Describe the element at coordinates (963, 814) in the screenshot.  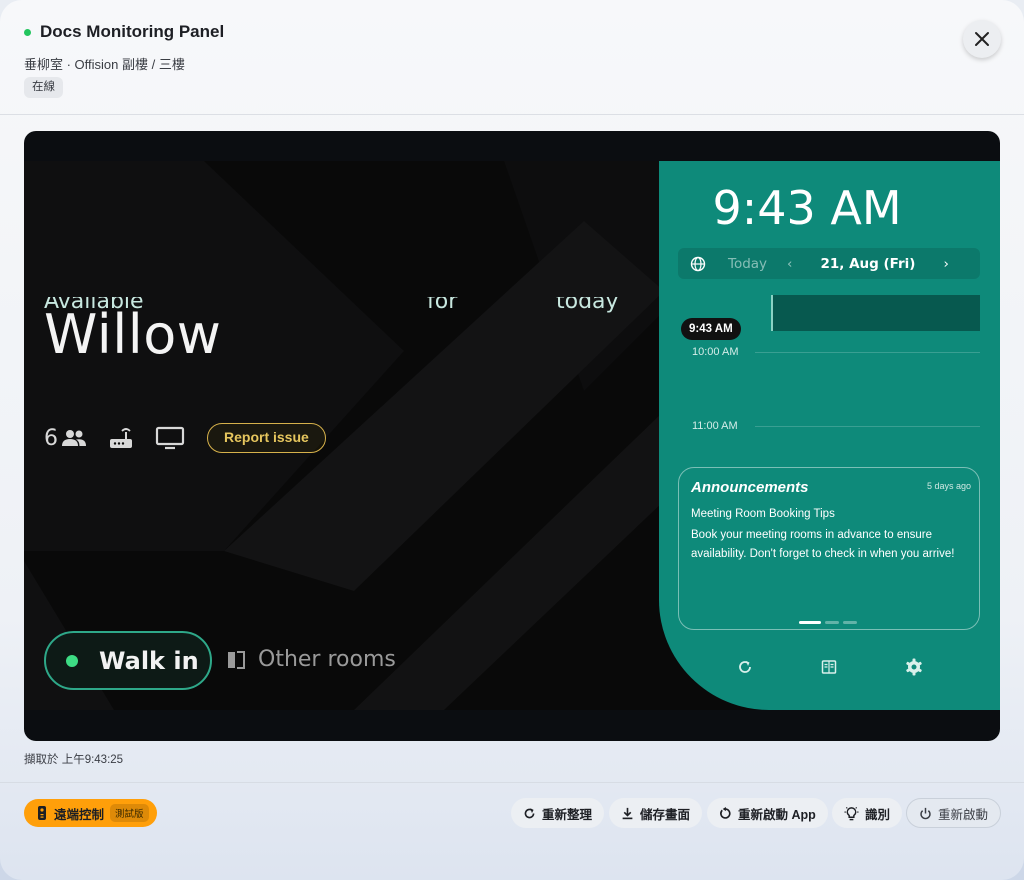
I see `reboot-label: 重新啟動` at that location.